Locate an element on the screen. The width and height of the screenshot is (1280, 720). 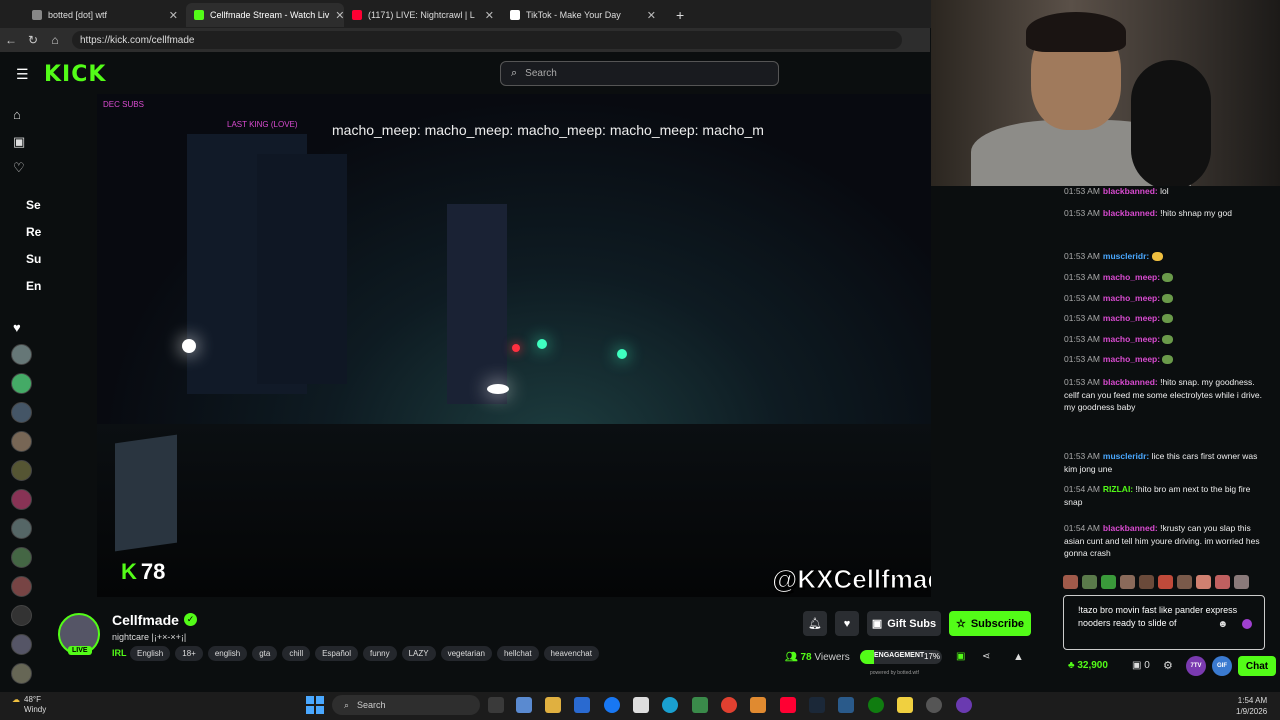
gift-subs-button: ▣ Gift Subs is located at coordinates (904, 623).